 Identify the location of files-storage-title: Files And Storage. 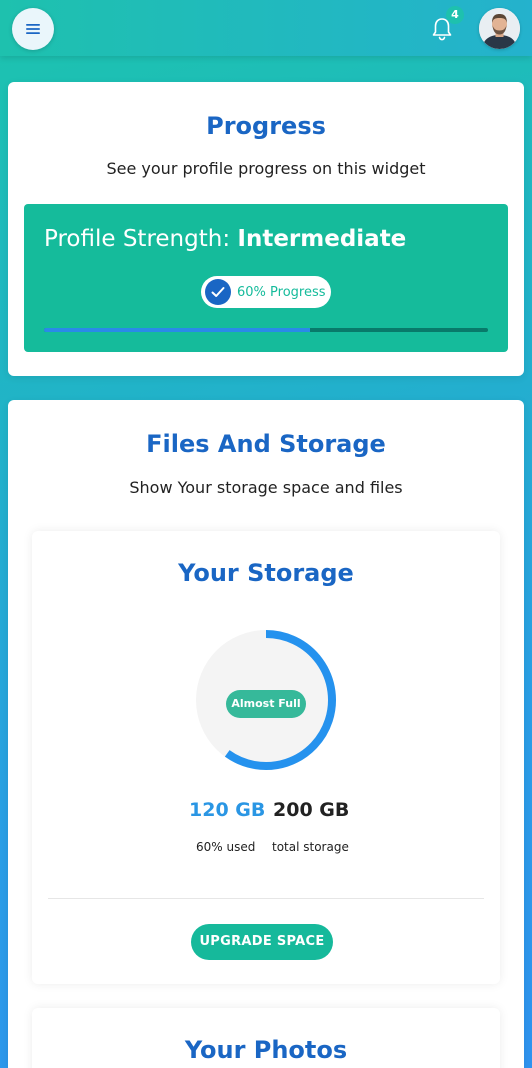
(266, 444).